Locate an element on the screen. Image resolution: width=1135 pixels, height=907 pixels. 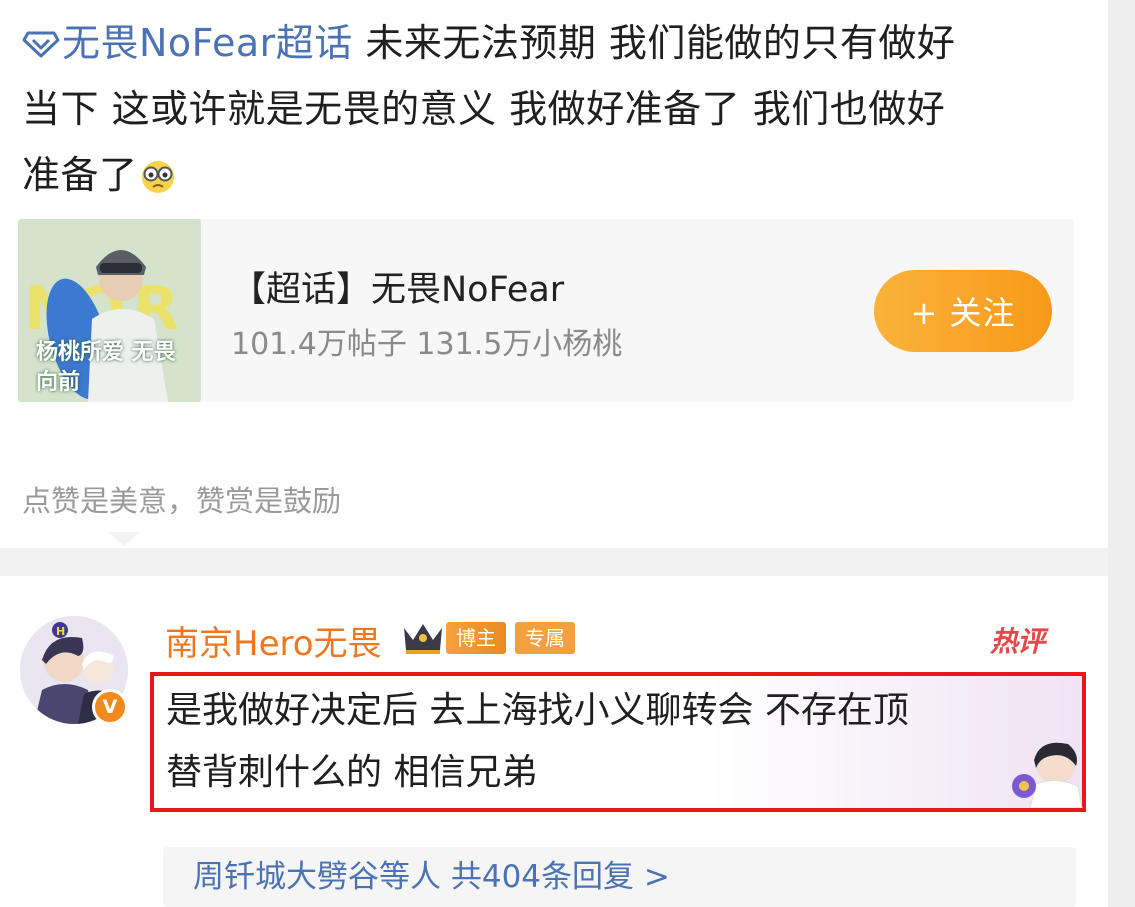
post-line-3: 准备了 is located at coordinates (552, 175).